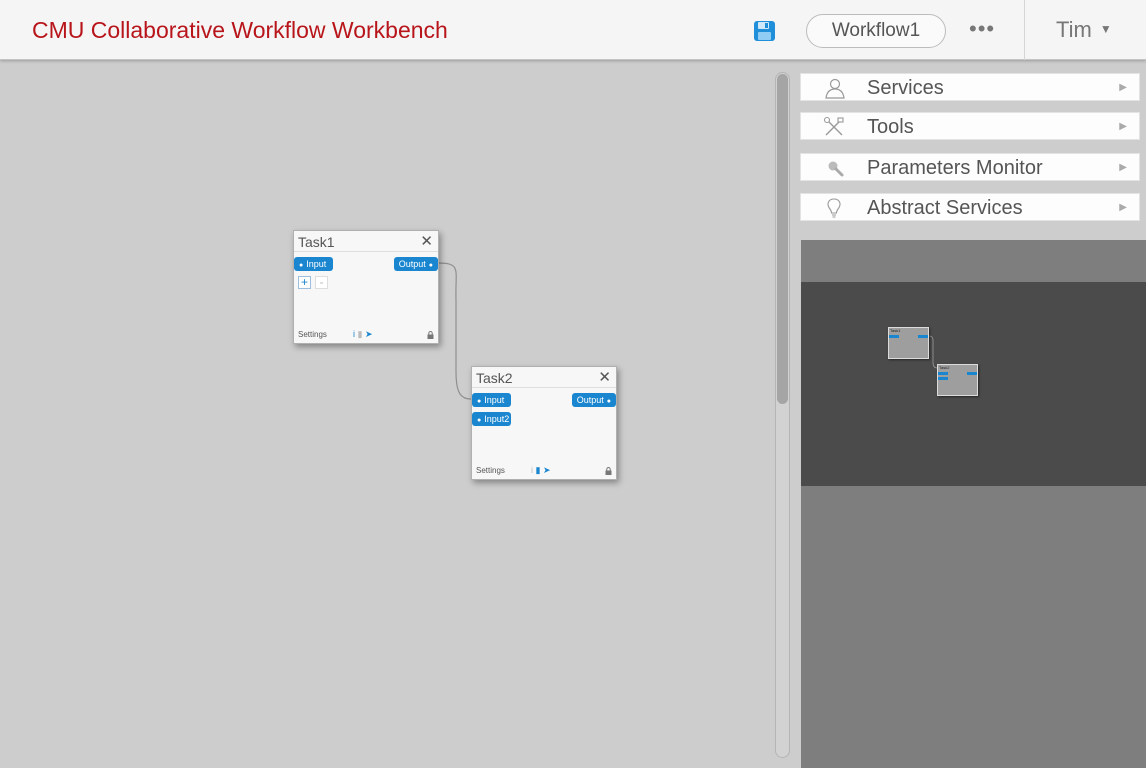 The width and height of the screenshot is (1146, 768). What do you see at coordinates (957, 380) in the screenshot?
I see `minimap-task: Task2` at bounding box center [957, 380].